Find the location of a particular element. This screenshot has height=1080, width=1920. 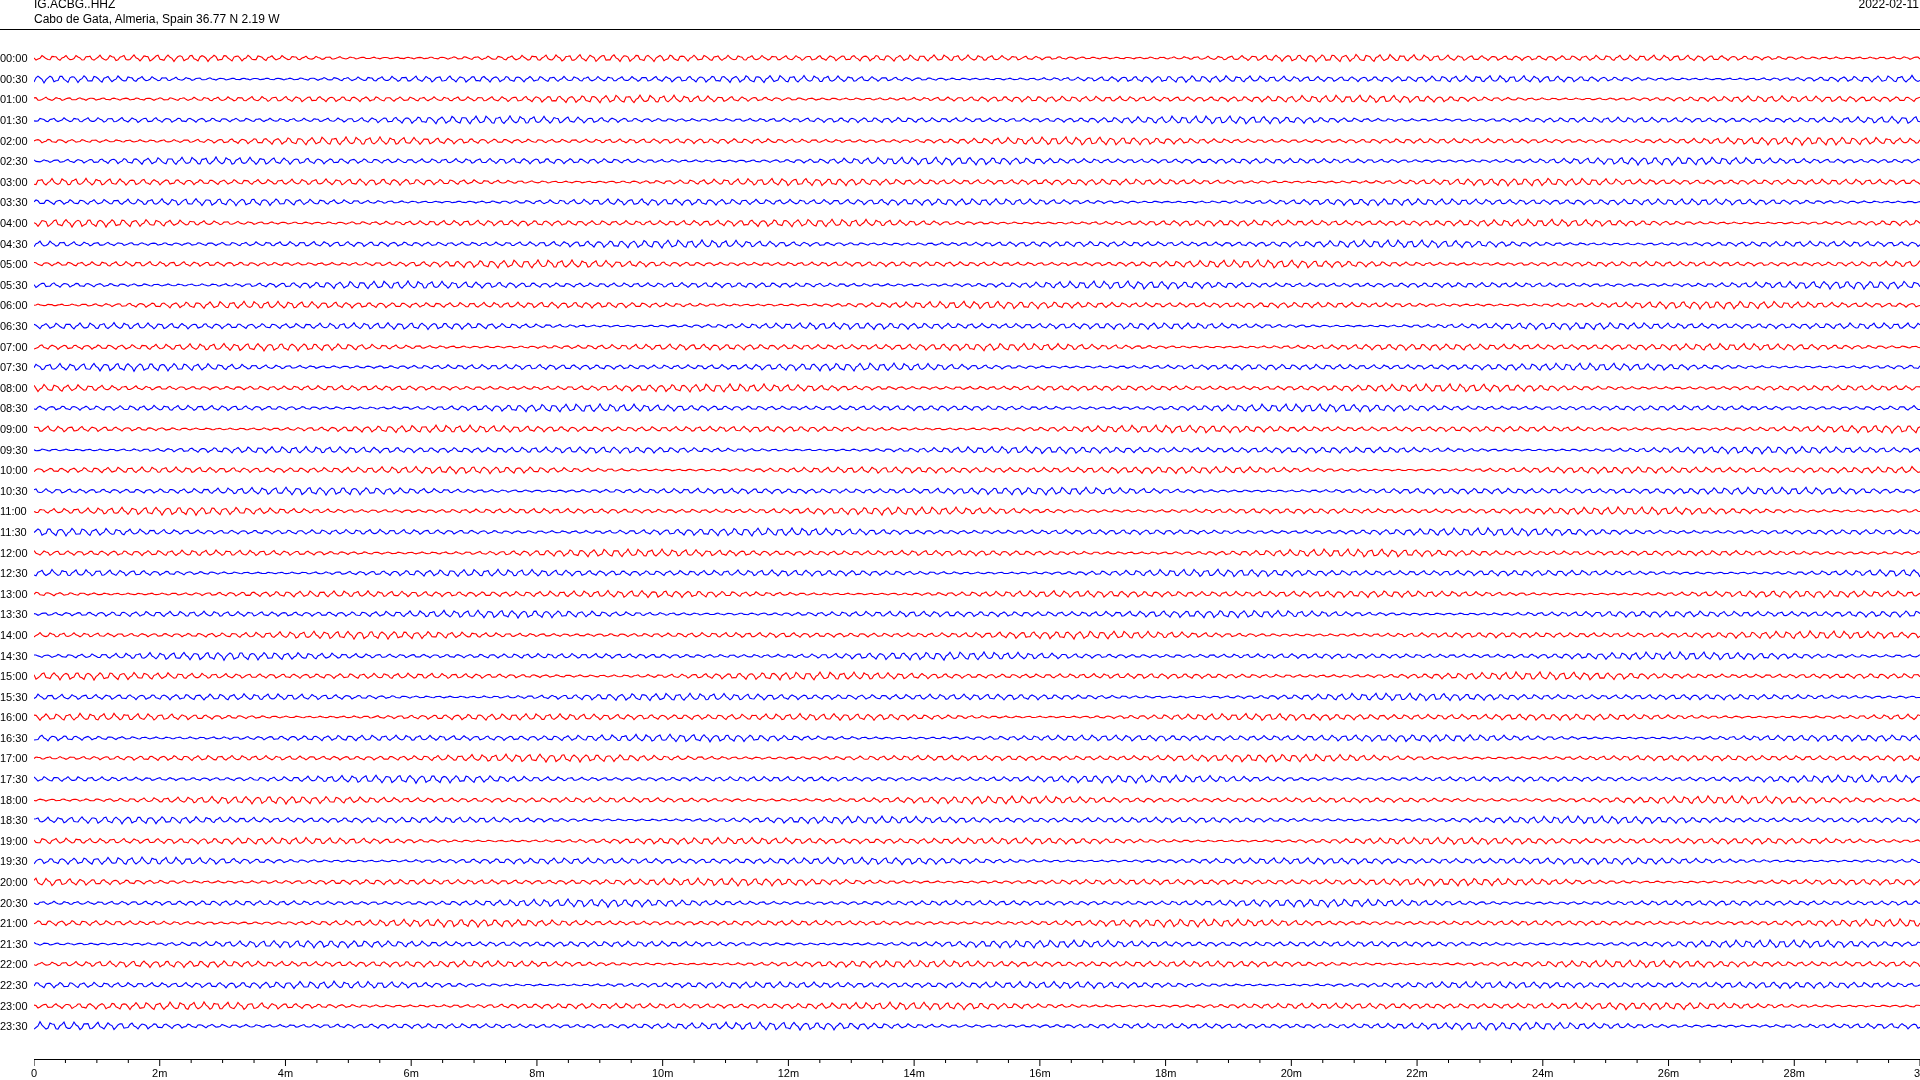

time-label: 06:00 is located at coordinates (14, 305).